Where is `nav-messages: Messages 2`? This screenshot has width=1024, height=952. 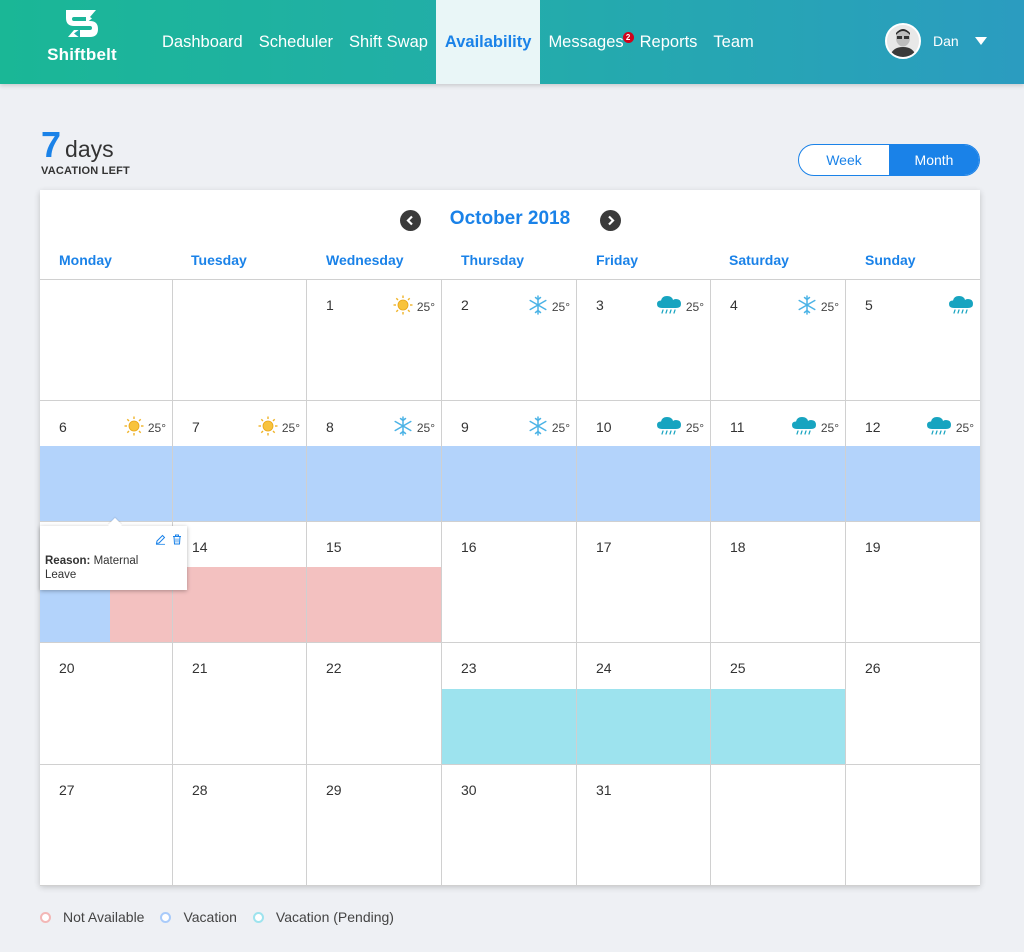 nav-messages: Messages 2 is located at coordinates (587, 42).